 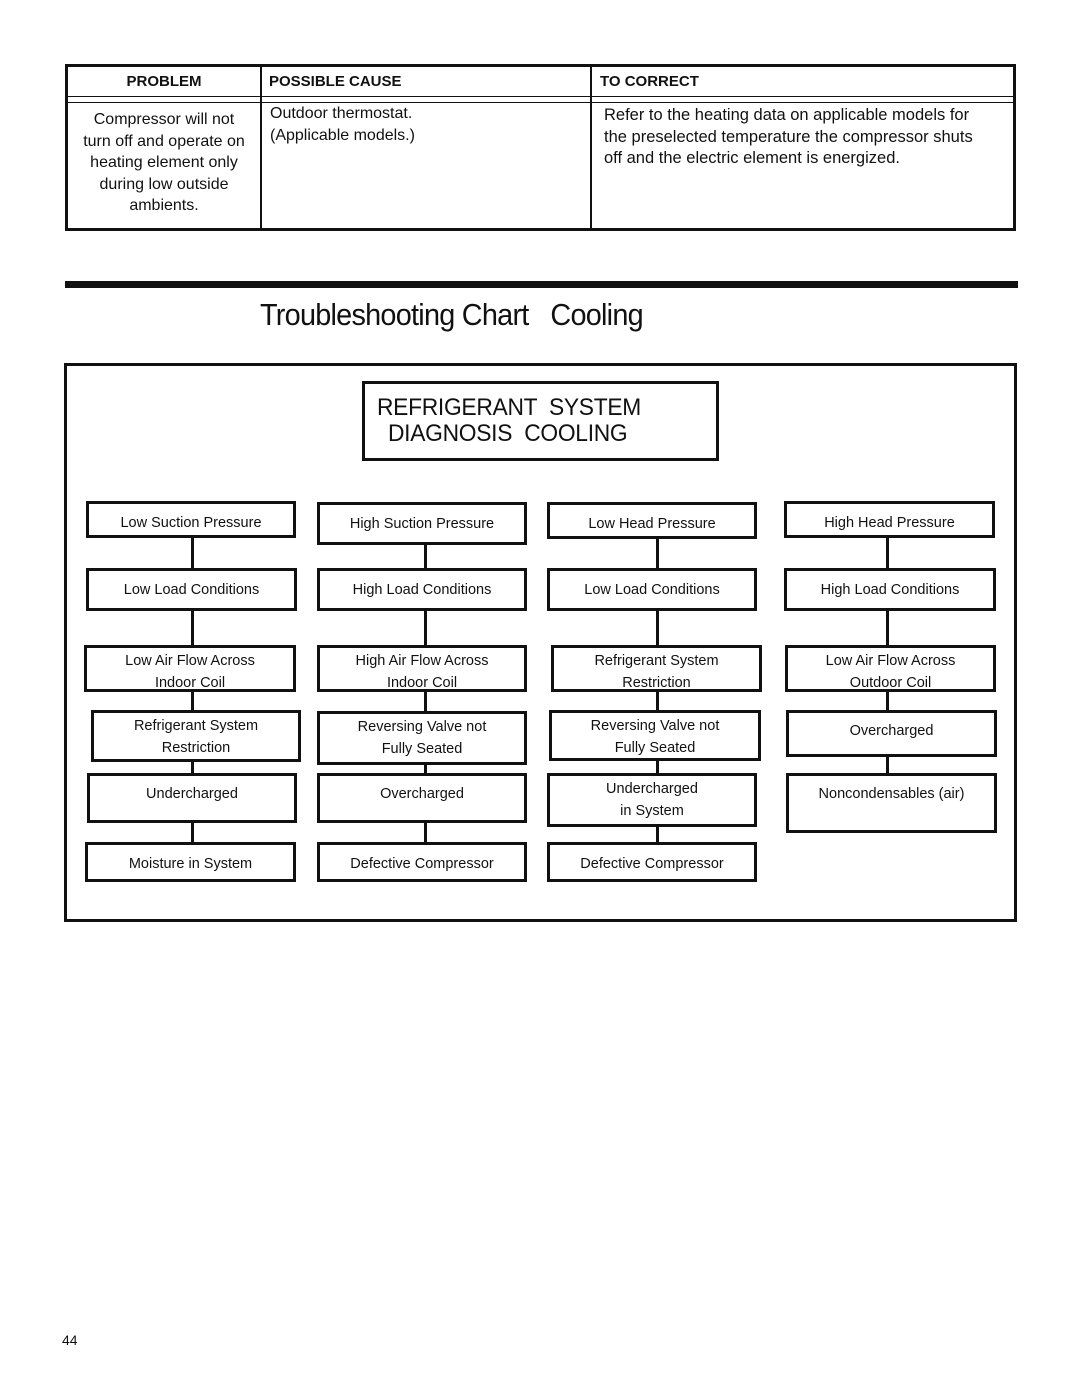 I want to click on diagnosis-title-box: REFRIGERANT SYSTEM DIAGNOSIS COOLING, so click(x=540, y=421).